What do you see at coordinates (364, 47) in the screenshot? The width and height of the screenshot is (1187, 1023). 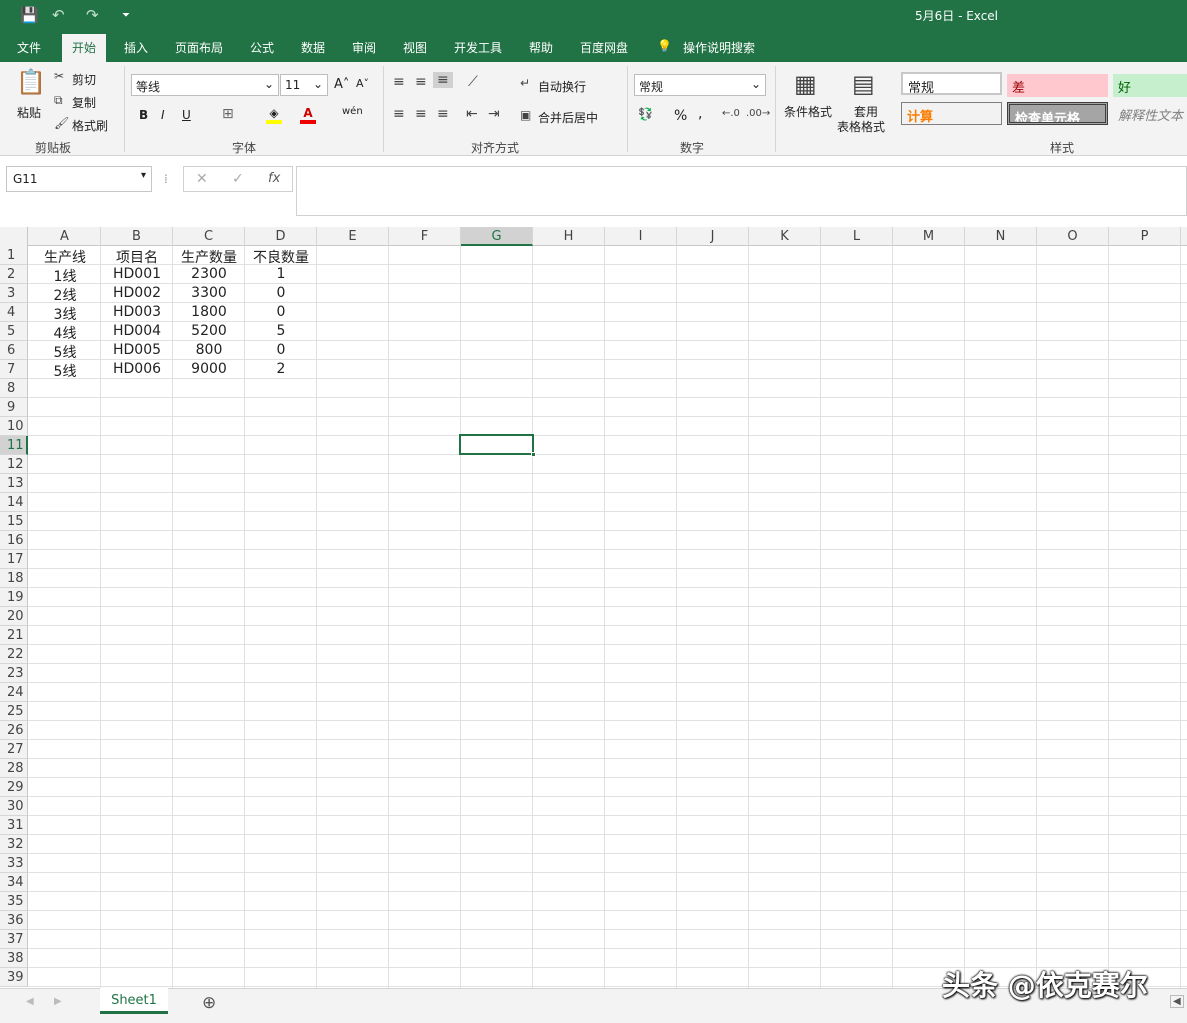 I see `tab-review: 审阅` at bounding box center [364, 47].